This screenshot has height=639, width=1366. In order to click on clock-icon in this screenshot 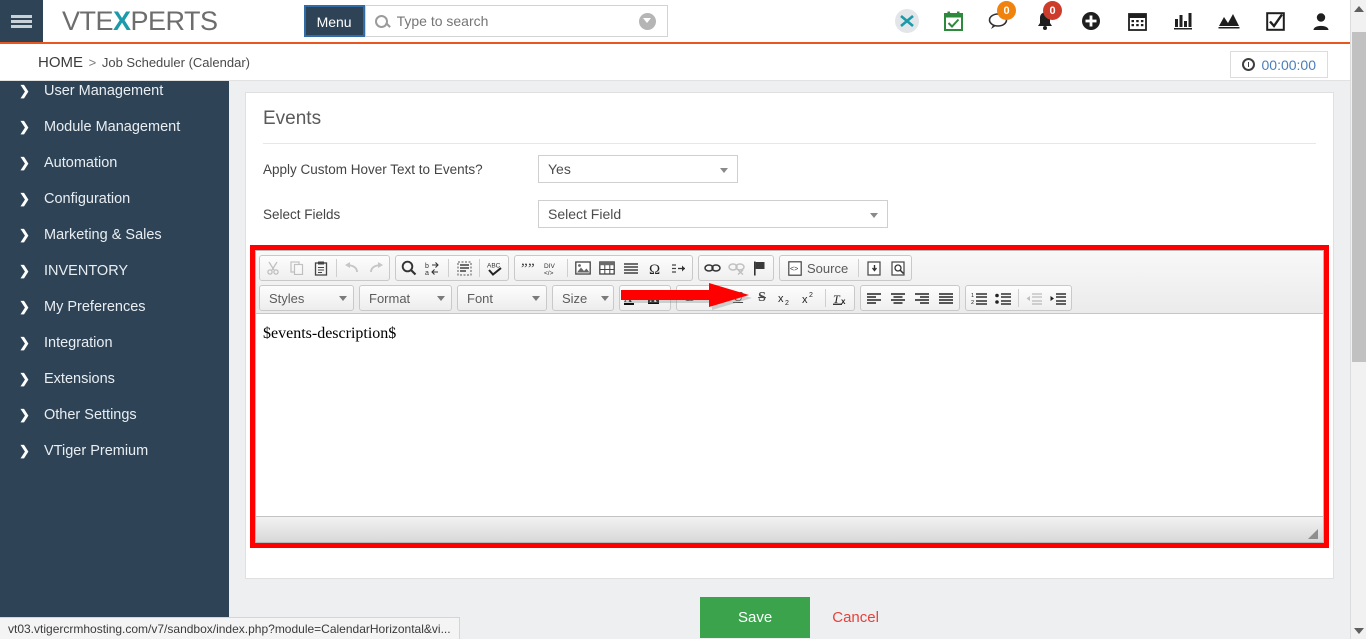, I will do `click(1248, 64)`.